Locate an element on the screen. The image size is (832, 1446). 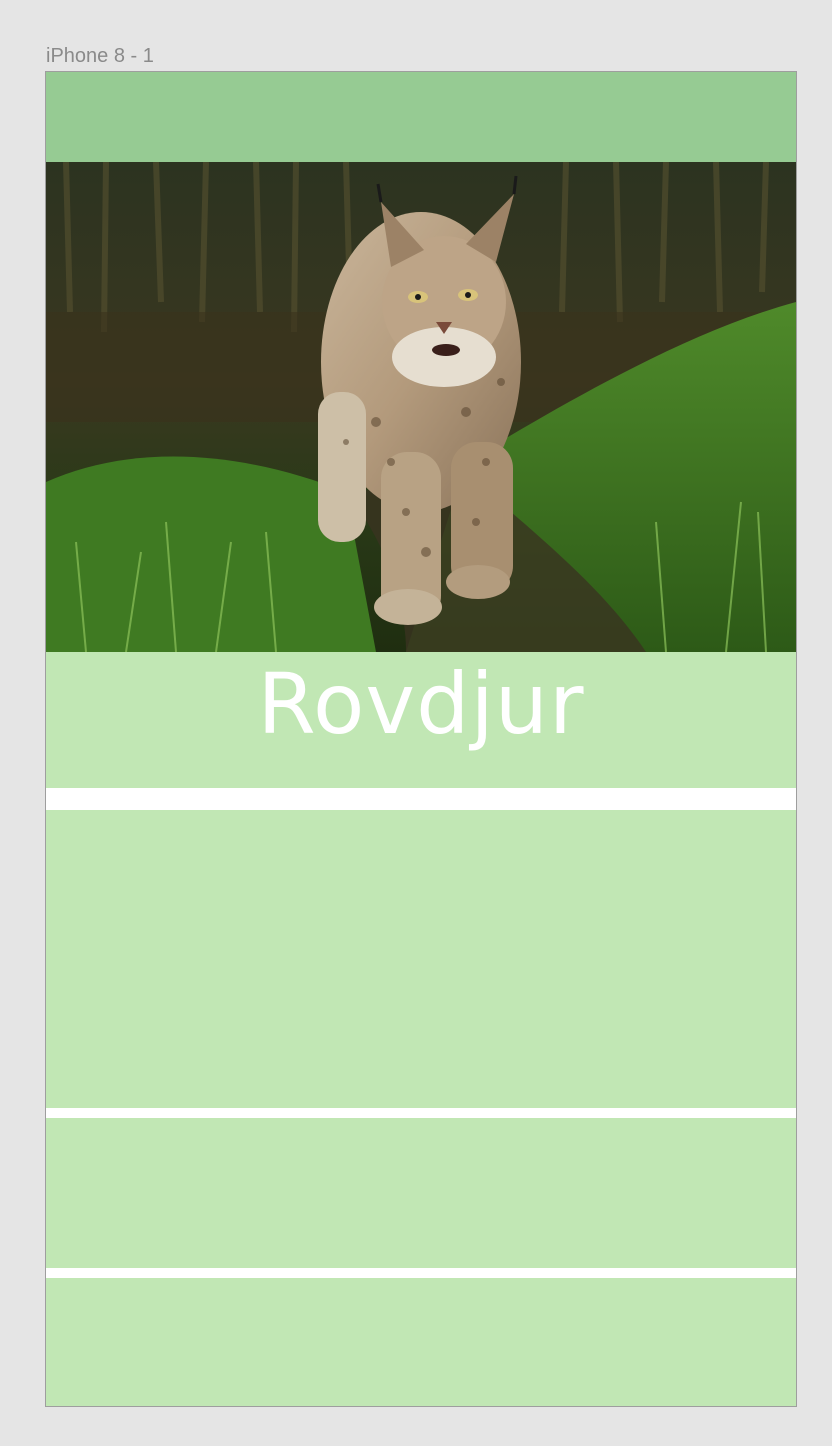
page-title: Rovdjur is located at coordinates (421, 704).